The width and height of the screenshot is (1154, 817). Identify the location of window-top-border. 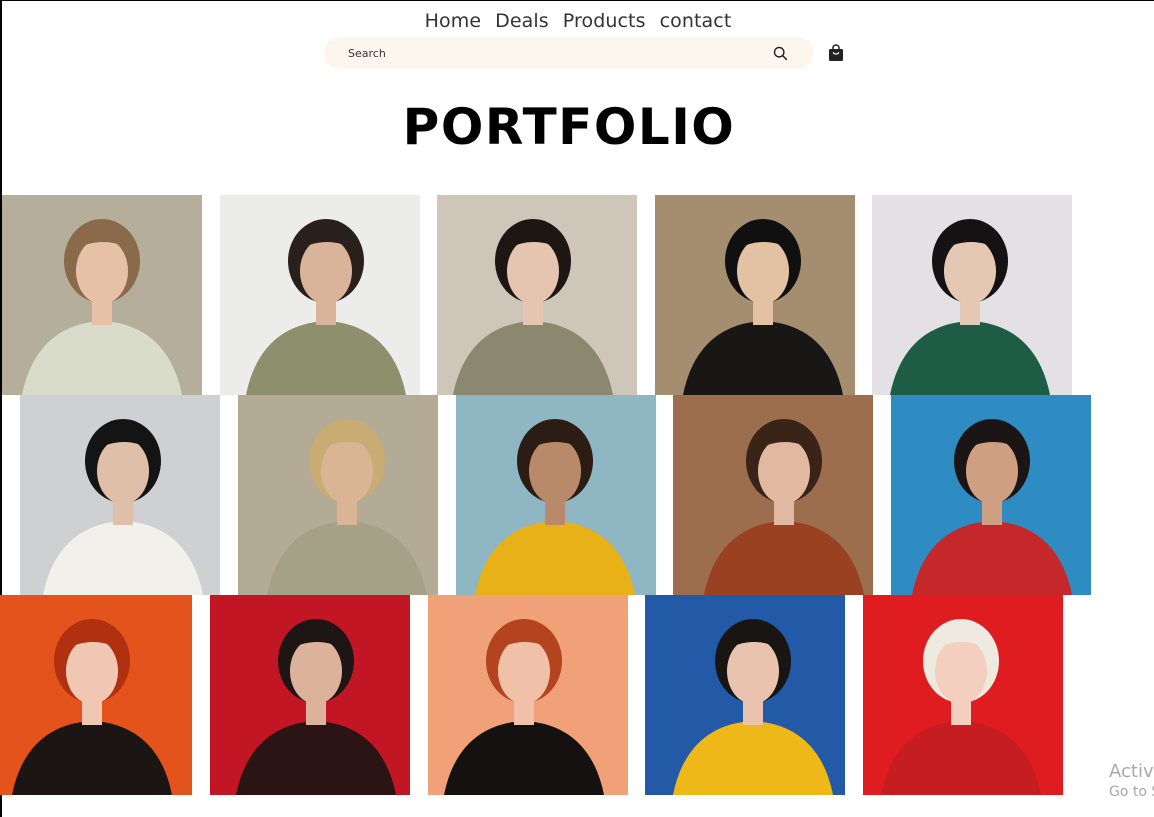
(577, 0).